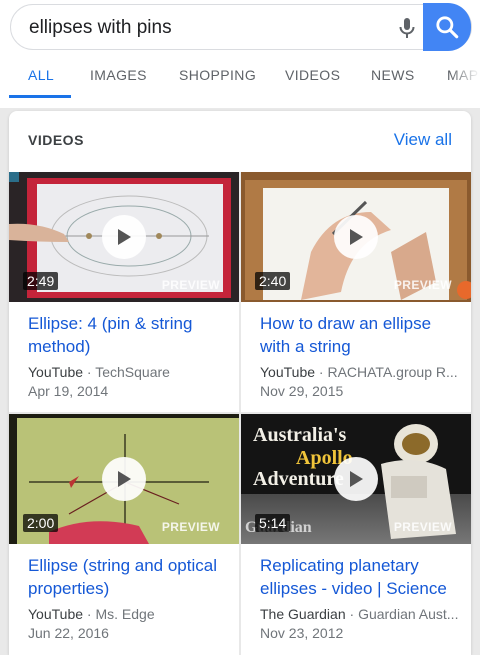 The width and height of the screenshot is (480, 655). What do you see at coordinates (298, 479) in the screenshot?
I see `thumbnail-text-line-3: Adventure` at bounding box center [298, 479].